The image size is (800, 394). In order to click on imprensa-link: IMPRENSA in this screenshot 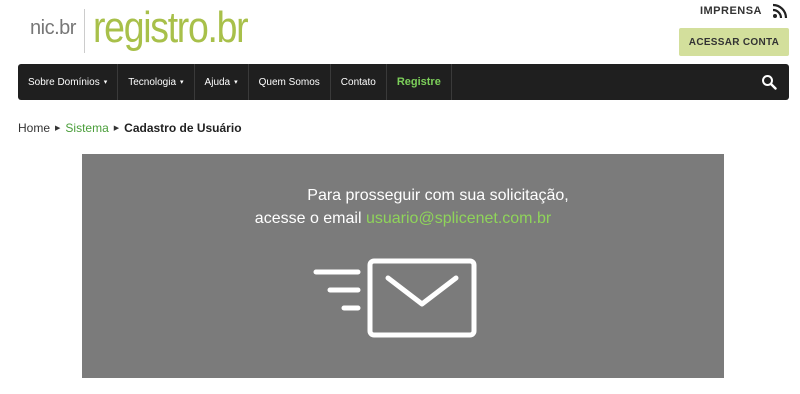, I will do `click(731, 11)`.